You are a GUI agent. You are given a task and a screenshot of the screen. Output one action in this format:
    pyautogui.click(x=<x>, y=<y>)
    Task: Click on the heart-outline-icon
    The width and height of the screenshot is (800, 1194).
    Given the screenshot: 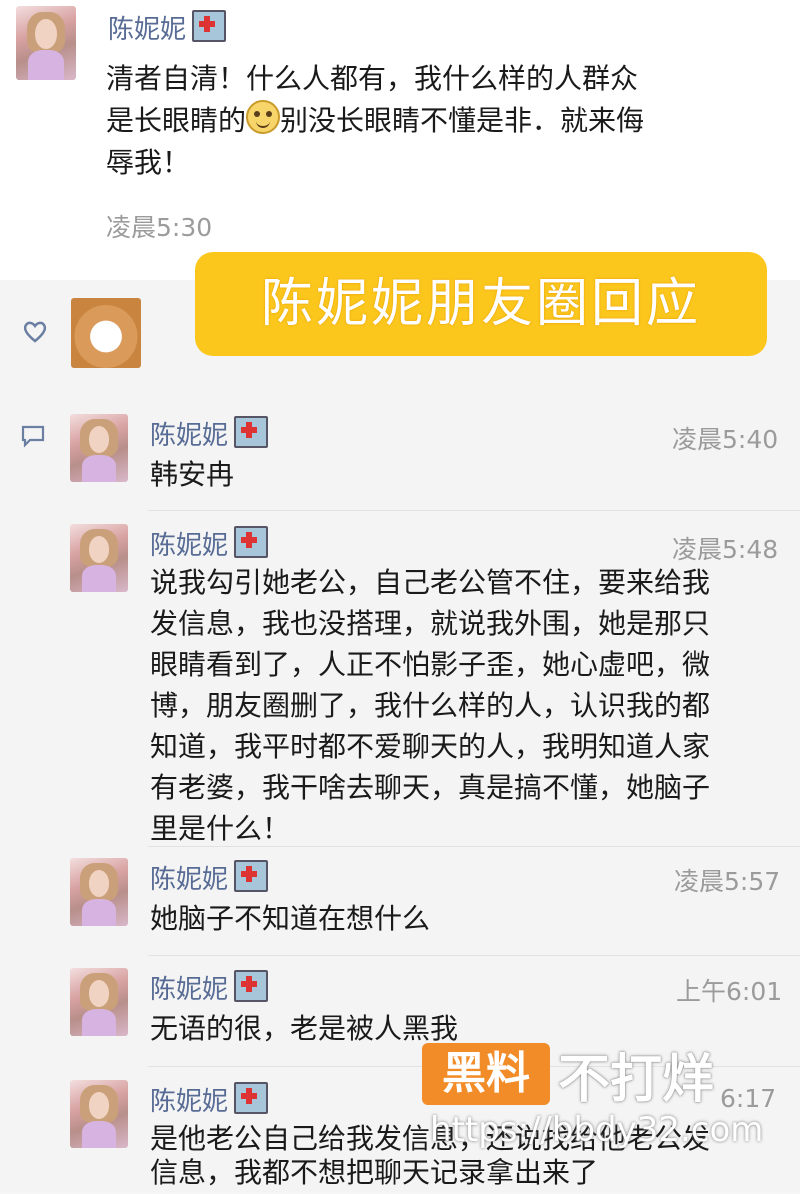 What is the action you would take?
    pyautogui.click(x=35, y=332)
    